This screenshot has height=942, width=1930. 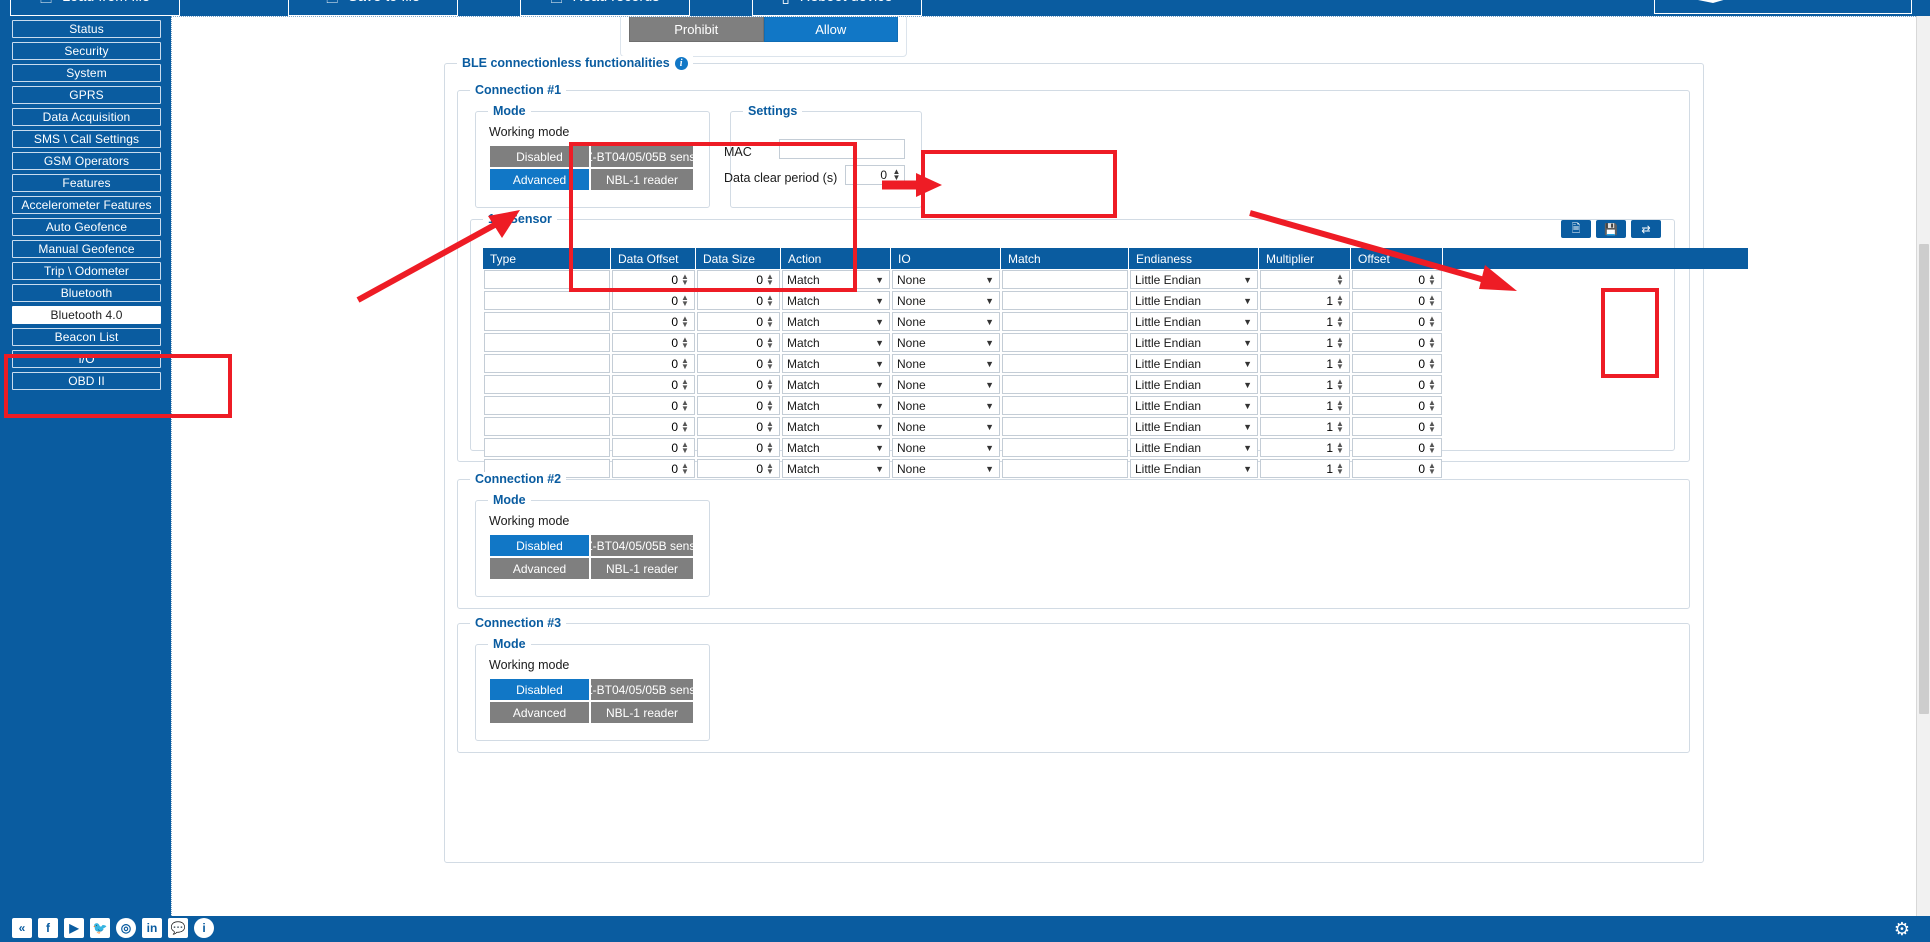 What do you see at coordinates (837, 8) in the screenshot?
I see `toolbar-button-reboot-device: ▯ Reboot device` at bounding box center [837, 8].